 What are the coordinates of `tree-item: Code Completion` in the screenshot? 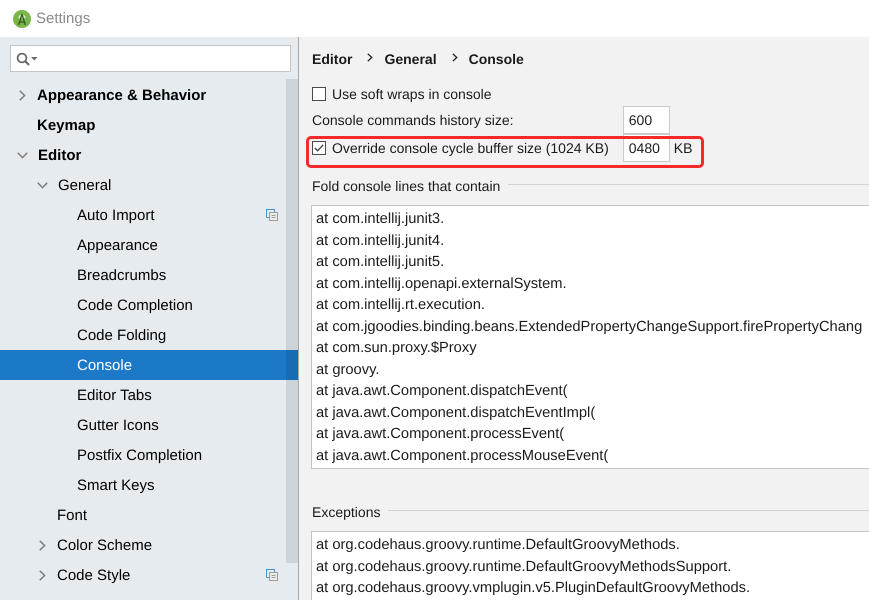 It's located at (149, 305).